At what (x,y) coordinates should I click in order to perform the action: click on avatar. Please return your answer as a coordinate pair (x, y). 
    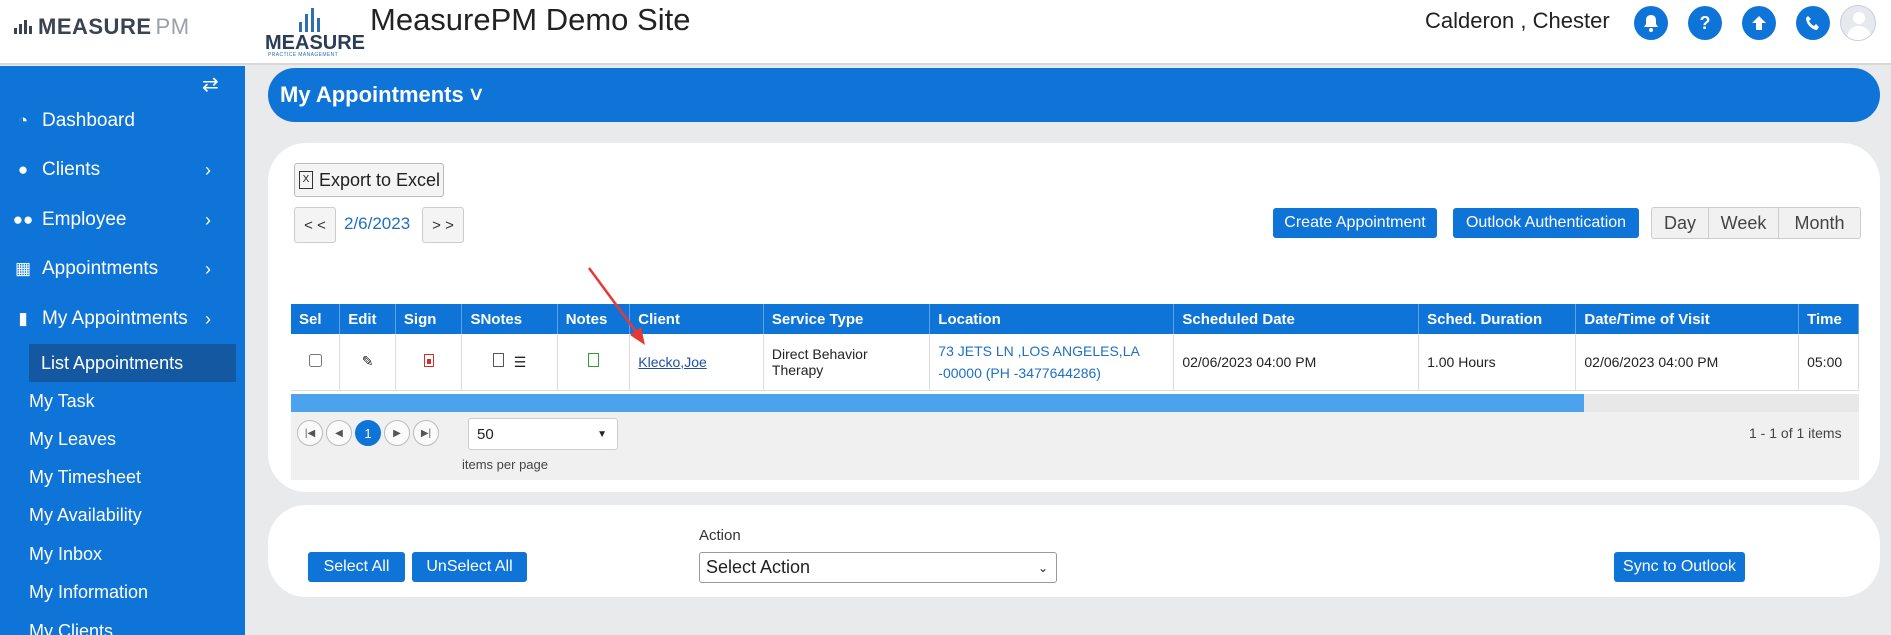
    Looking at the image, I should click on (1858, 23).